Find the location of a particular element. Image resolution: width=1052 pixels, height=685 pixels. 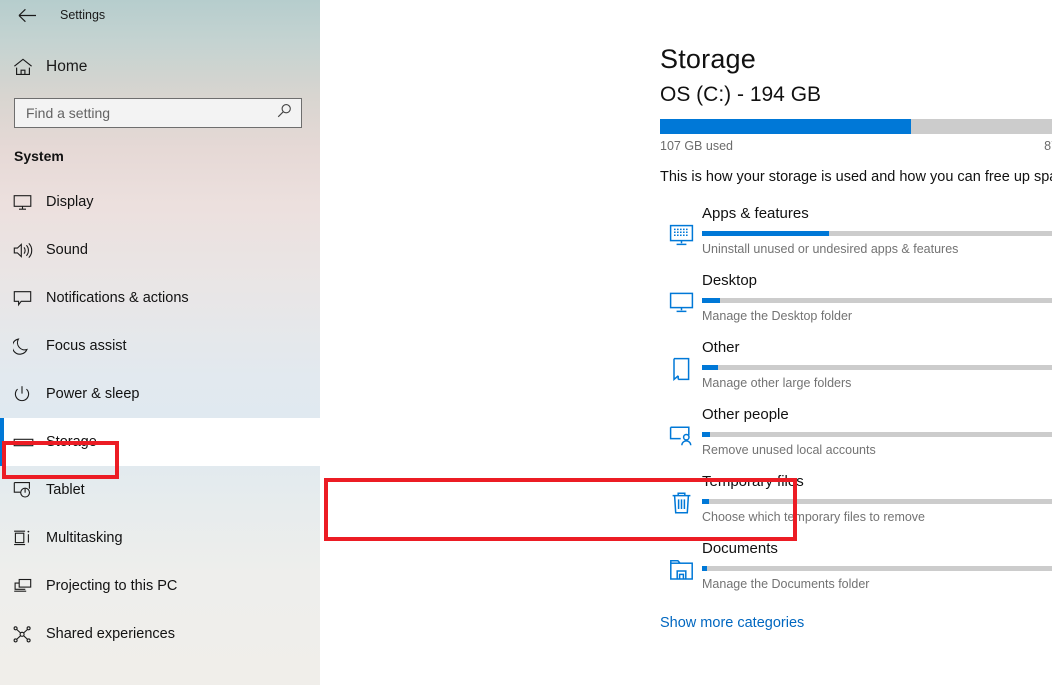

category-name: Other people is located at coordinates (745, 414).